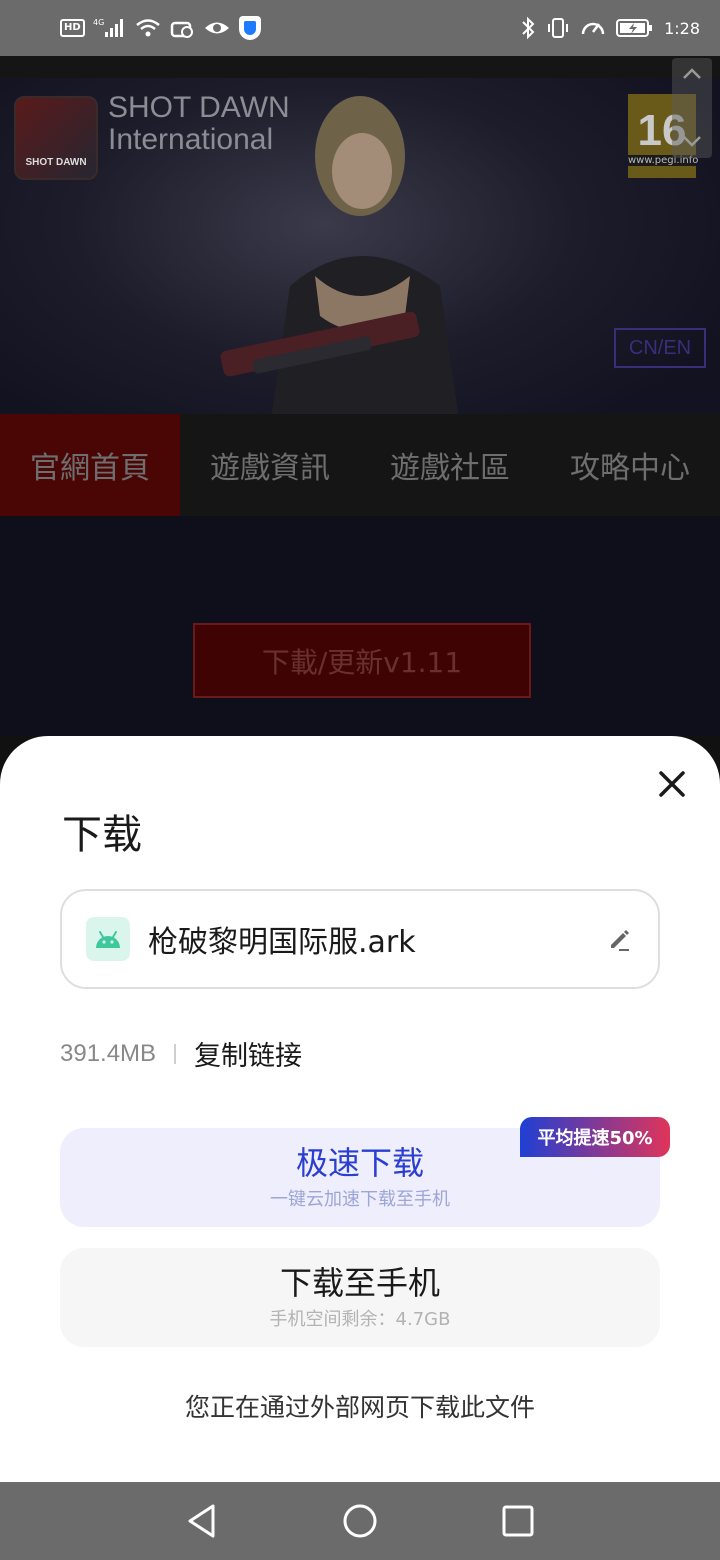 Image resolution: width=720 pixels, height=1560 pixels. I want to click on file-name-field: 枪破黎明国际服.ark, so click(360, 939).